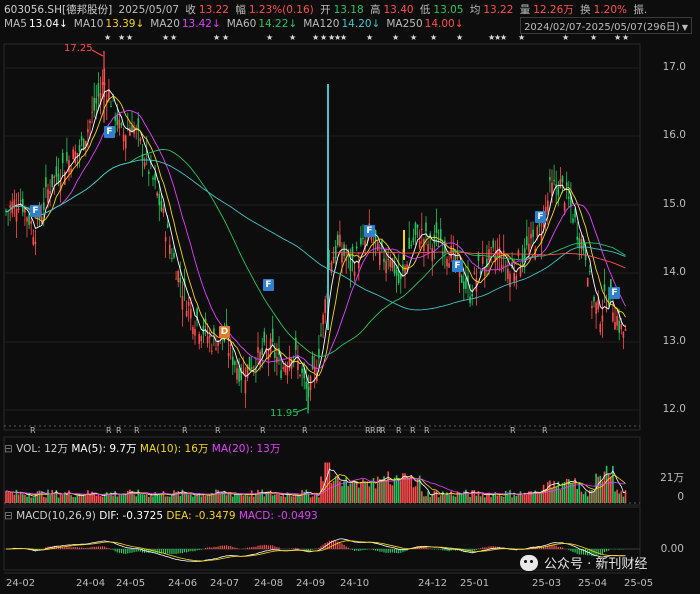 The height and width of the screenshot is (594, 700). I want to click on time-tick-label: 24-12, so click(433, 583).